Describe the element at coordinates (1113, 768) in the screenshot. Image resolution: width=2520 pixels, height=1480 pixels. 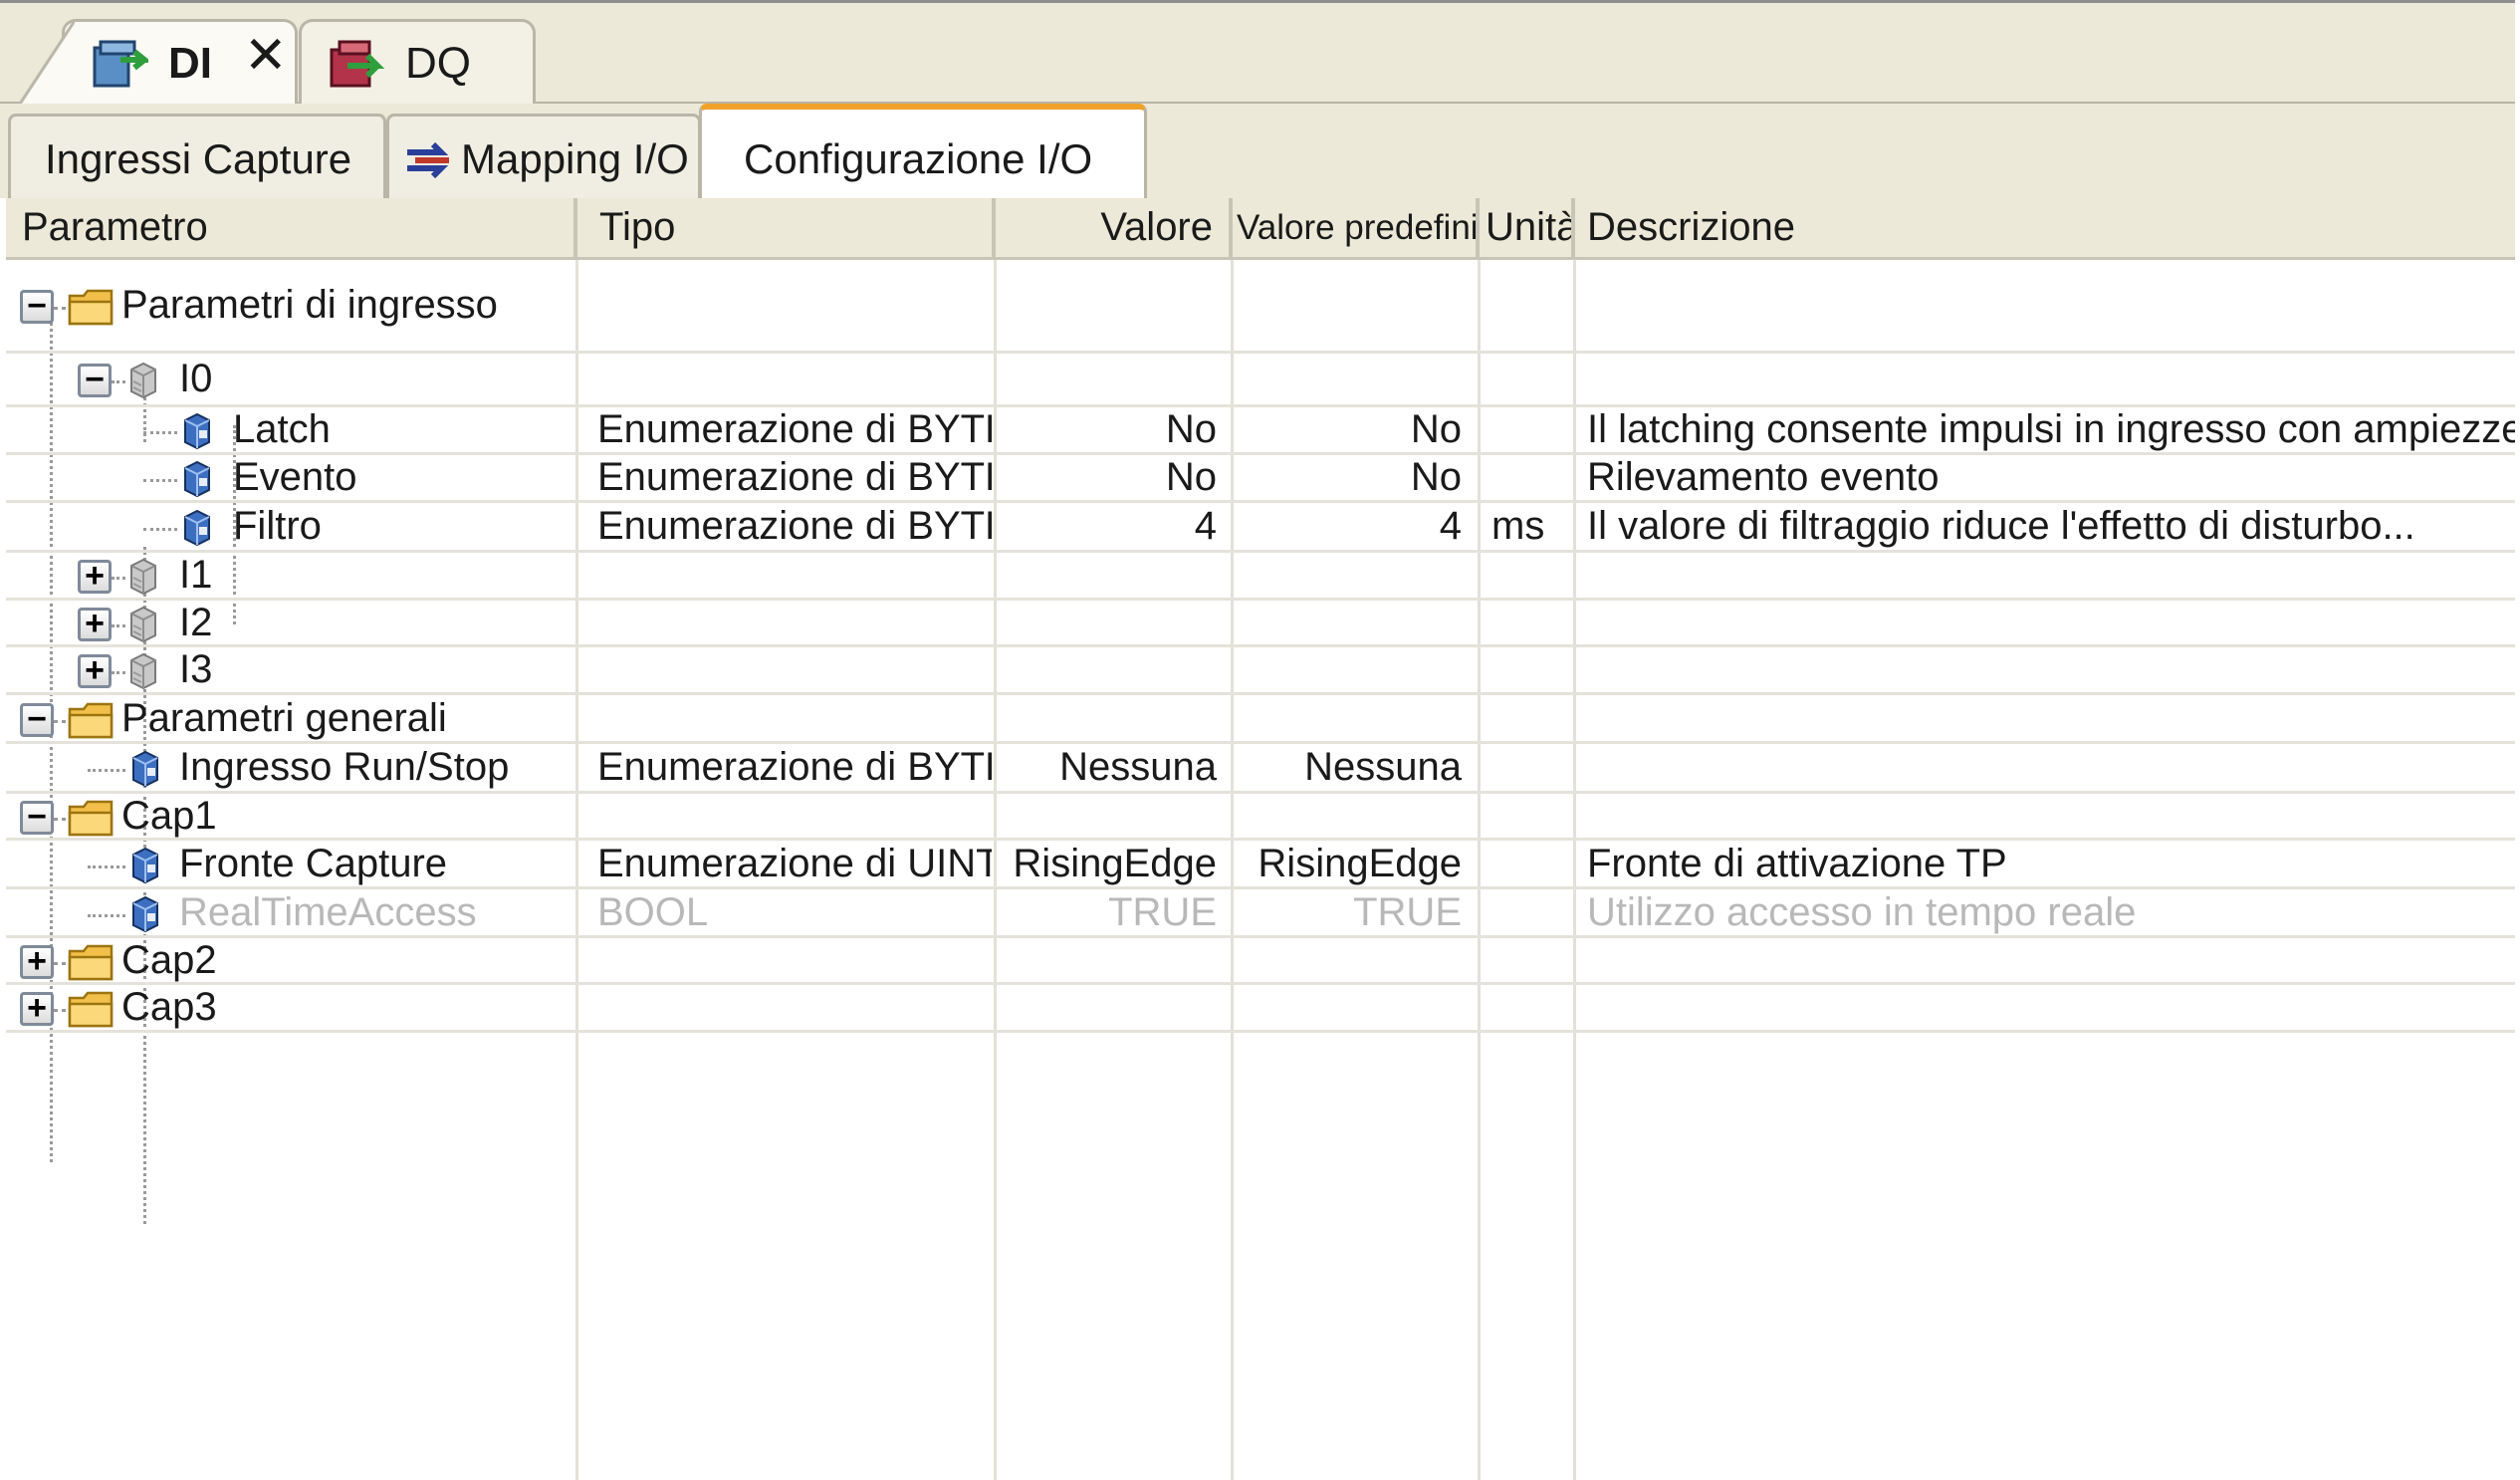
I see `cell-valore: Nessuna` at that location.